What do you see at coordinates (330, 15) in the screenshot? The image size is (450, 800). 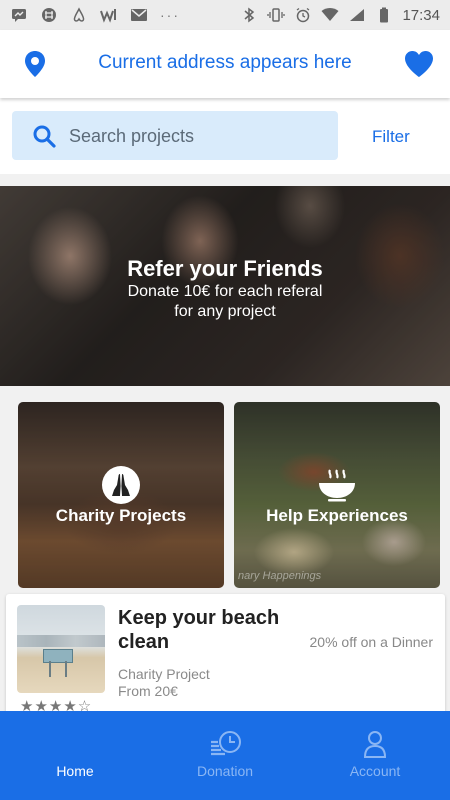 I see `wifi-icon` at bounding box center [330, 15].